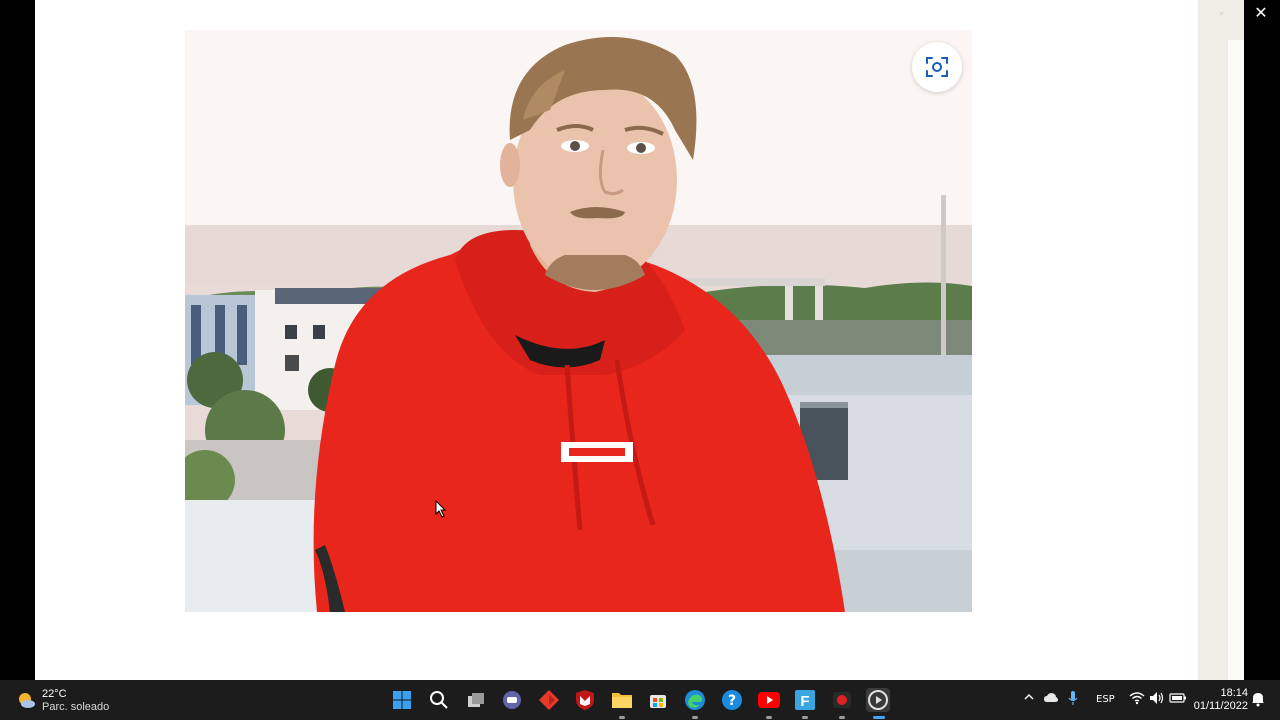 The image size is (1280, 720). What do you see at coordinates (1234, 693) in the screenshot?
I see `clock-time: 18:14` at bounding box center [1234, 693].